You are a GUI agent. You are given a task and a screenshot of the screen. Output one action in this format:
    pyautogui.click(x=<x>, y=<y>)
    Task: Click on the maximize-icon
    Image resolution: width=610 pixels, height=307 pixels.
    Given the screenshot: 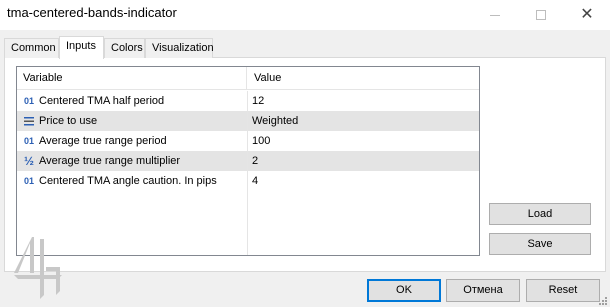 What is the action you would take?
    pyautogui.click(x=541, y=15)
    